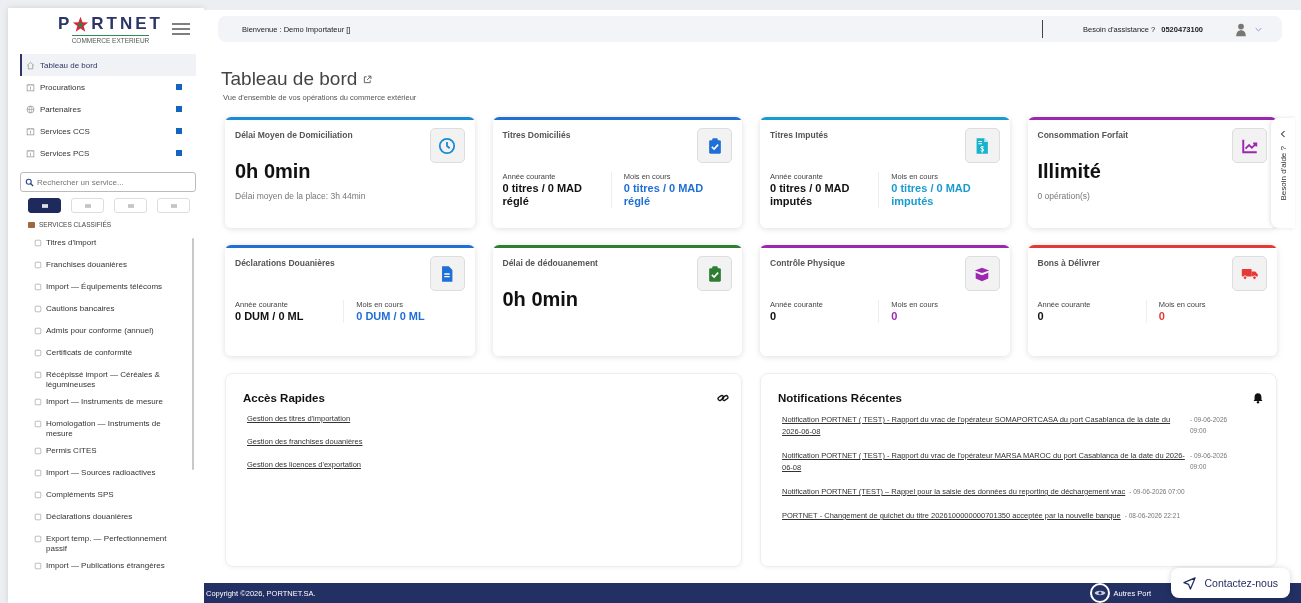  What do you see at coordinates (799, 135) in the screenshot?
I see `card-title: Titres Imputés` at bounding box center [799, 135].